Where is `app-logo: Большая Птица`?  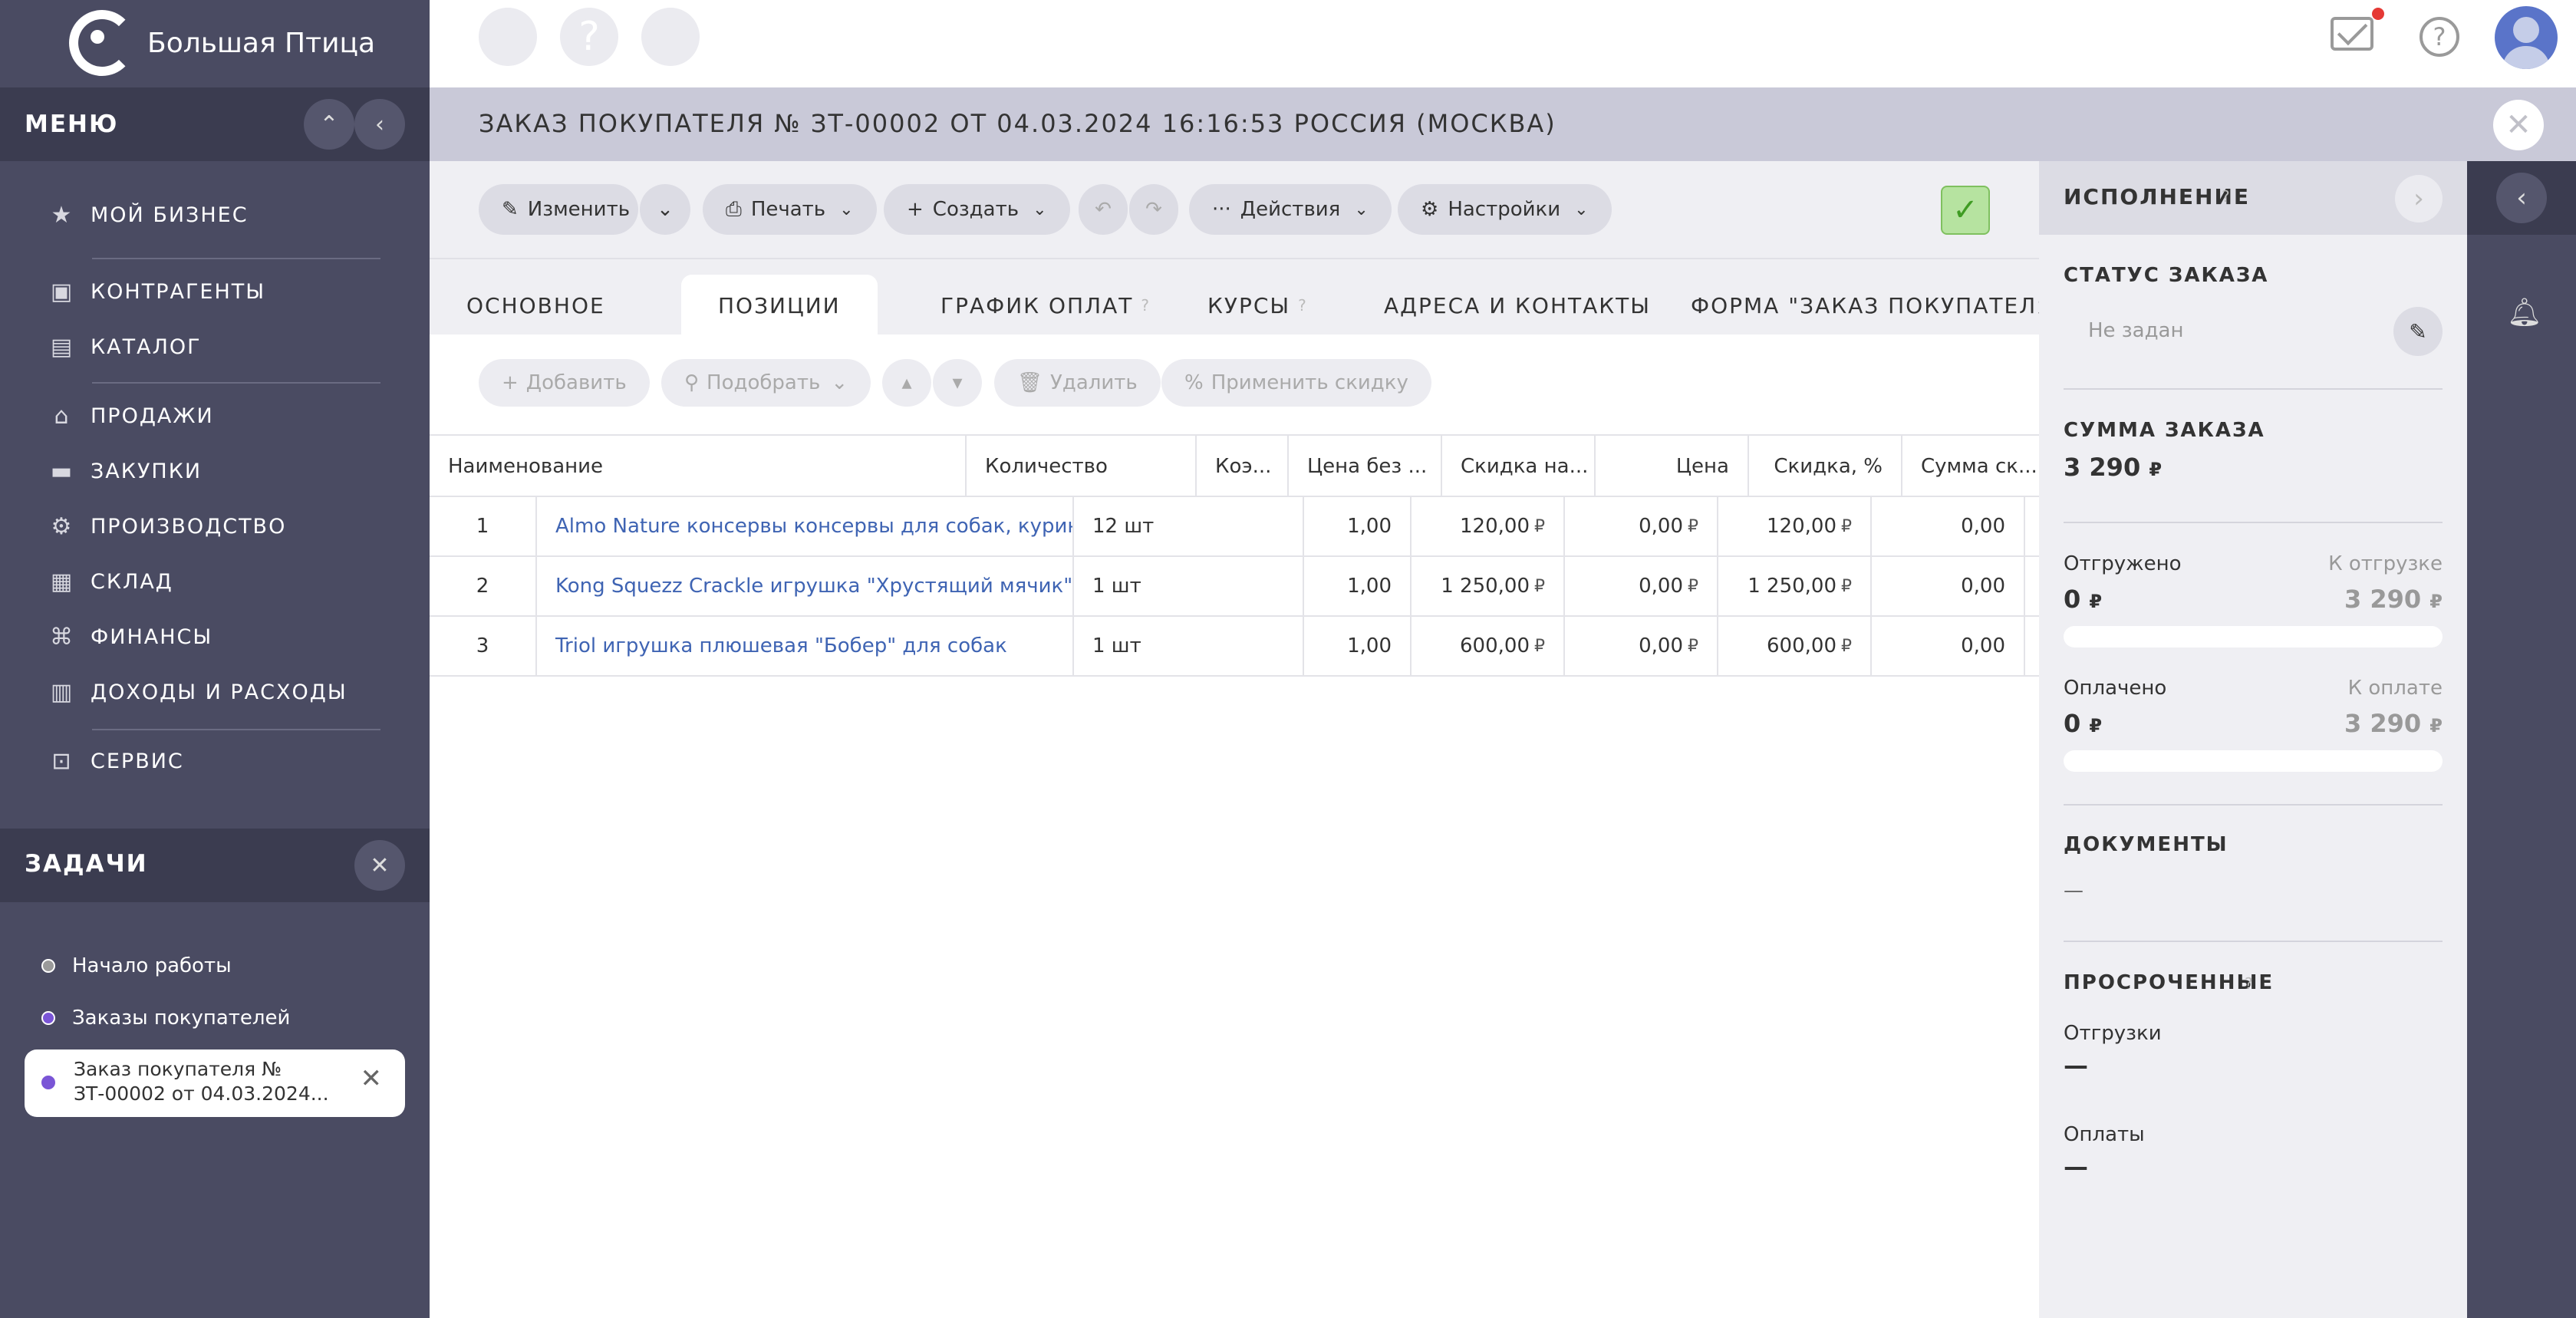 app-logo: Большая Птица is located at coordinates (222, 43).